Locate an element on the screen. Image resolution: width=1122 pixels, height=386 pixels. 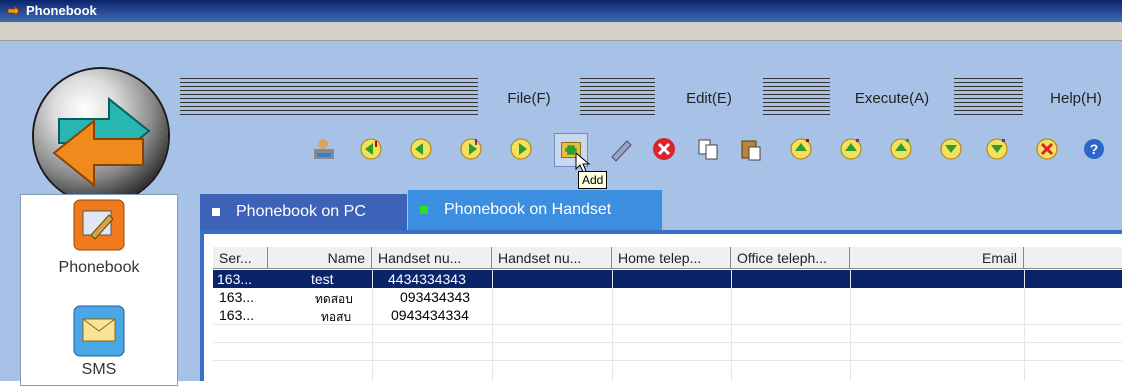
column-header-email: Email is located at coordinates (937, 258).